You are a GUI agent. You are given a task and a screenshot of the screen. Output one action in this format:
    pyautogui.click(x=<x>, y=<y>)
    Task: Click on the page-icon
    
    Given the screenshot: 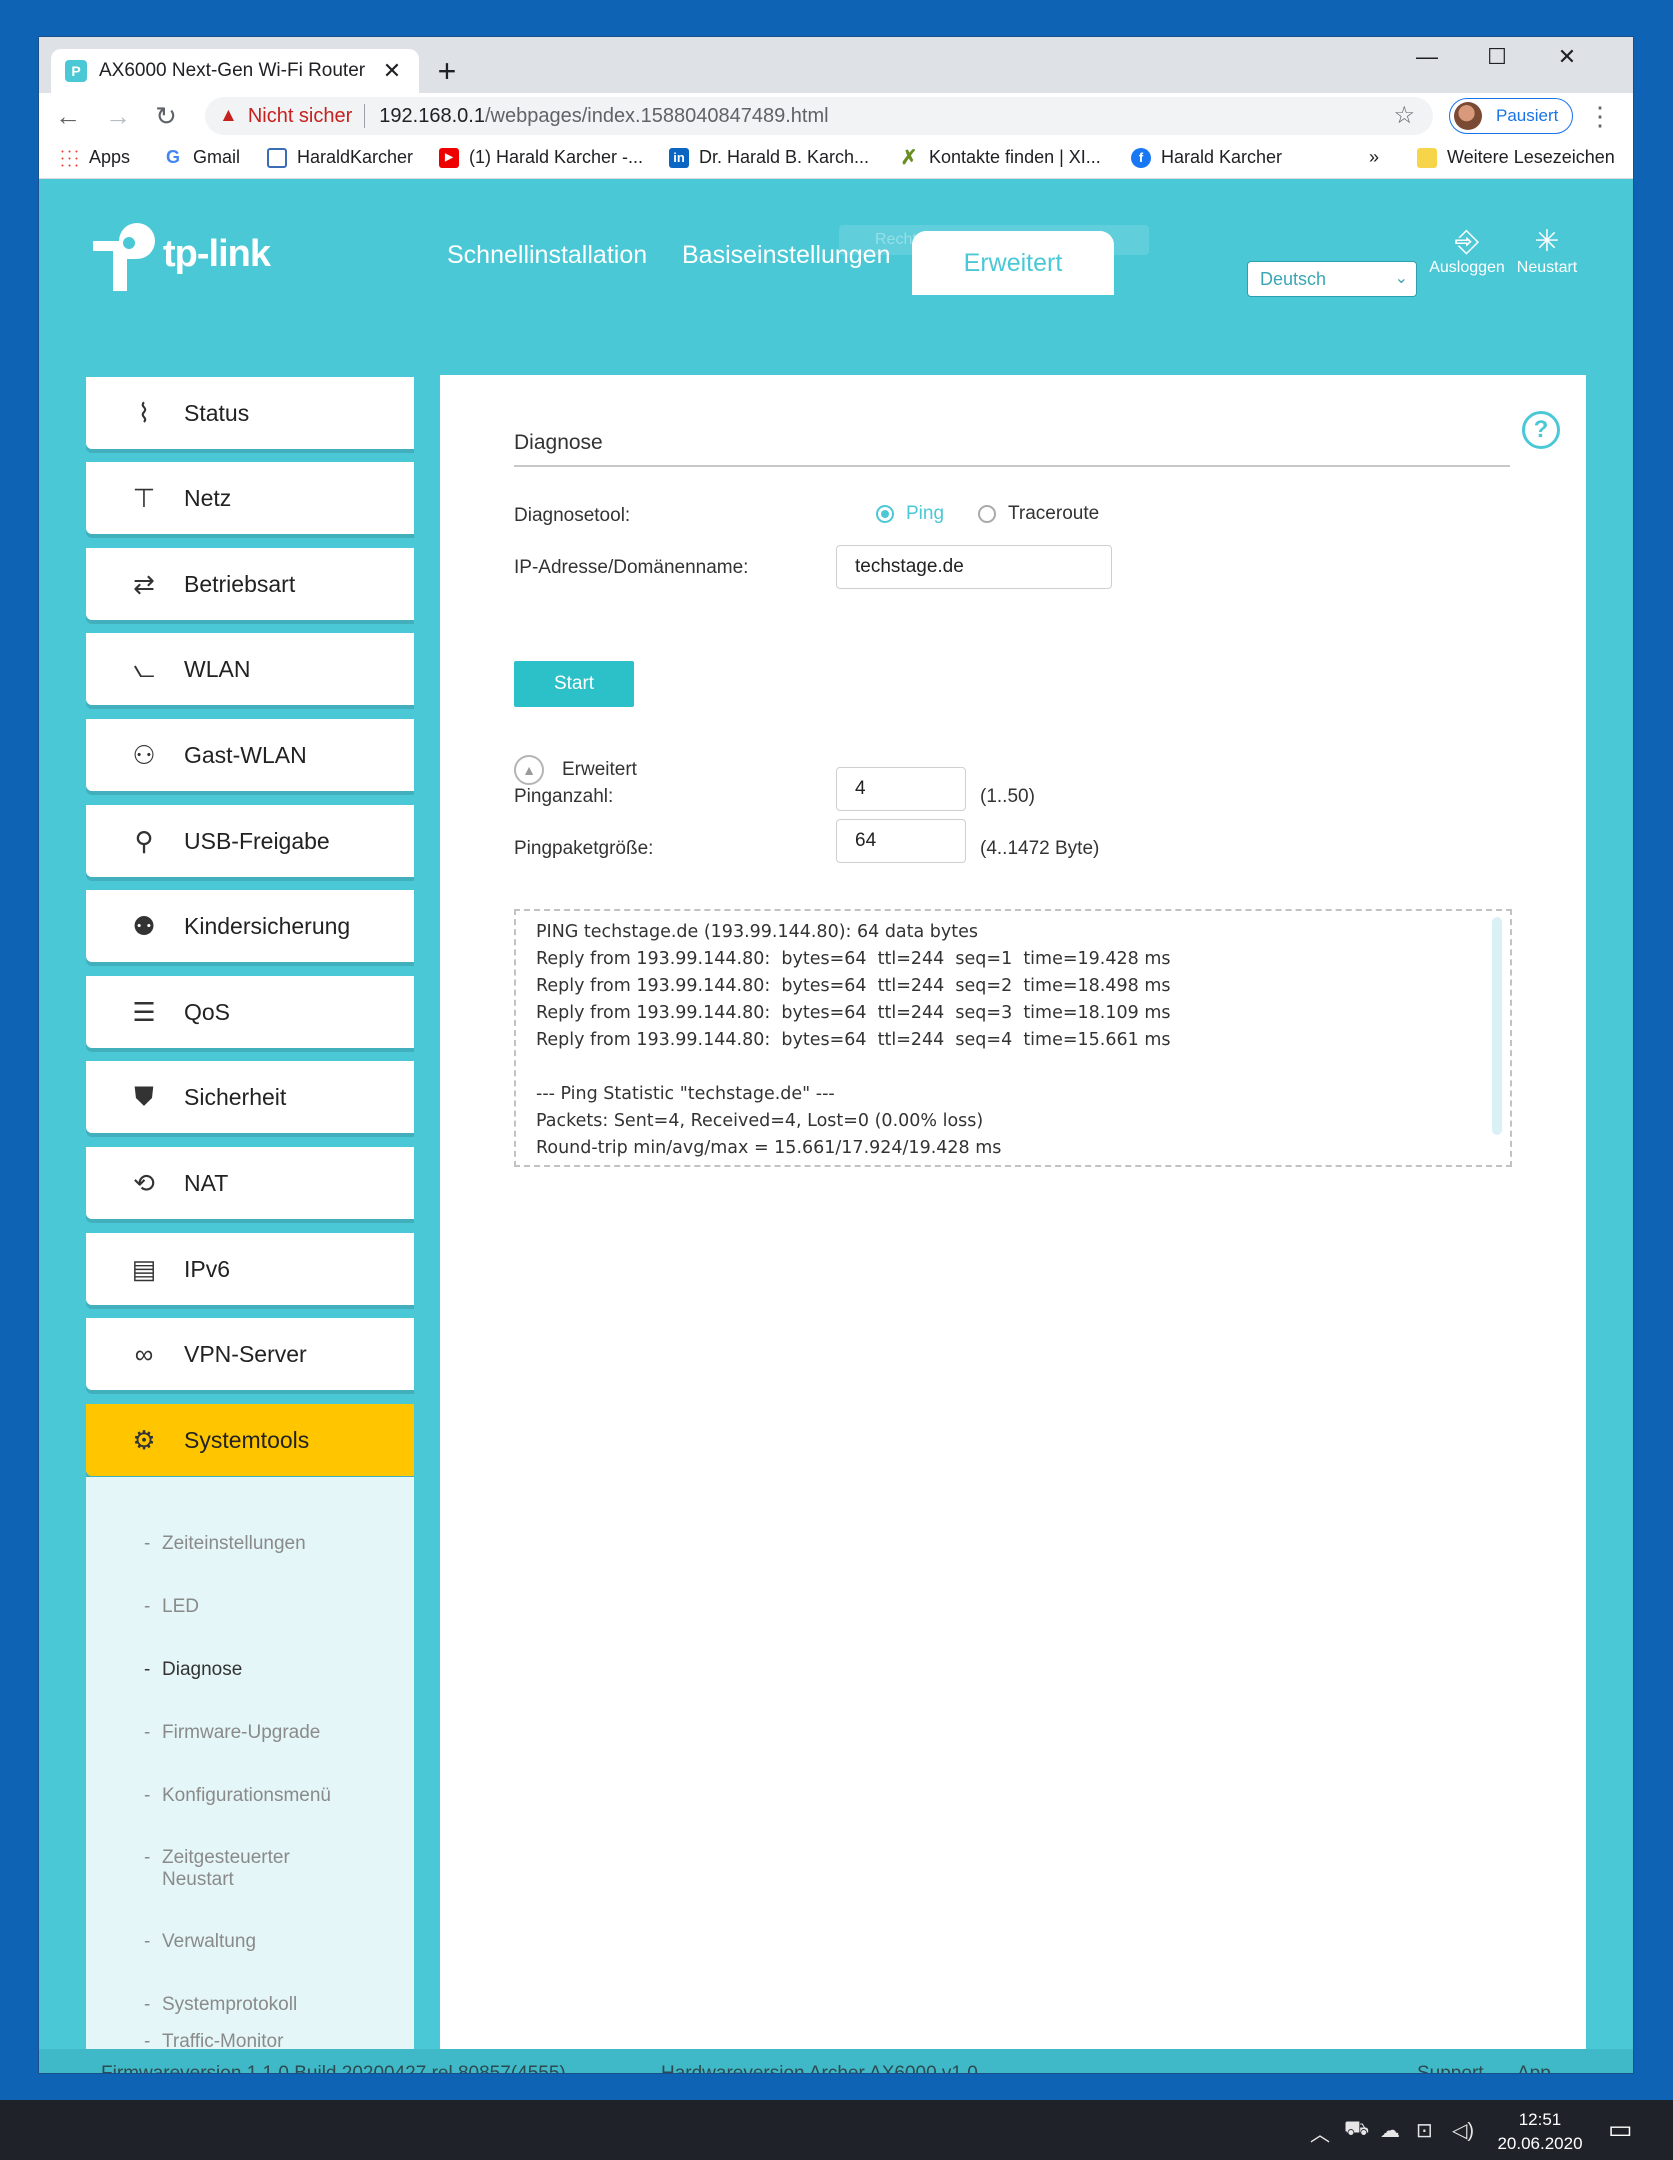 What is the action you would take?
    pyautogui.click(x=277, y=157)
    